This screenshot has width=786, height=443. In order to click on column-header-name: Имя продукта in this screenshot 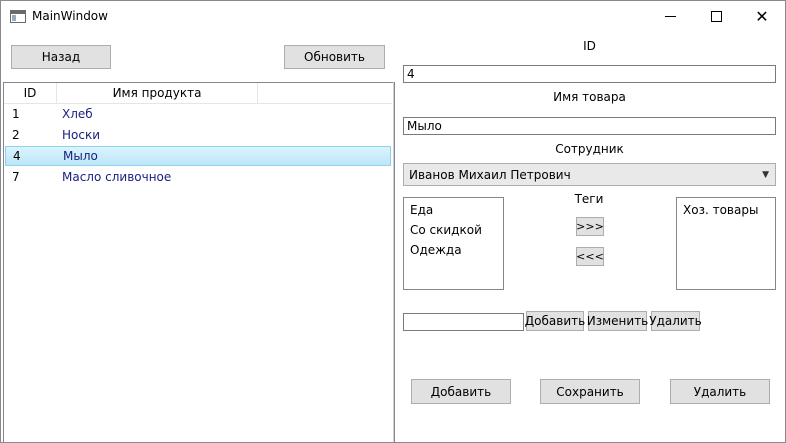, I will do `click(157, 93)`.